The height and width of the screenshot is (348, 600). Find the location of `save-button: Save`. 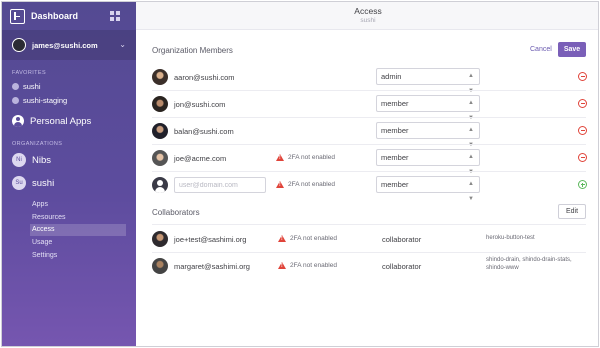

save-button: Save is located at coordinates (572, 49).